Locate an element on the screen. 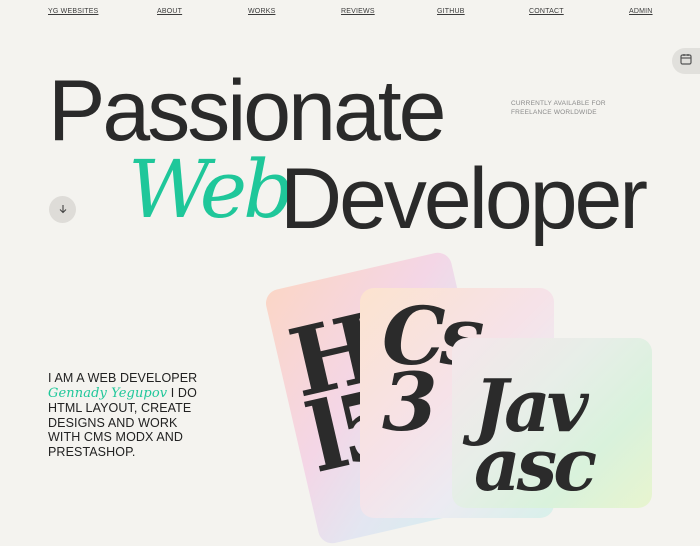 The height and width of the screenshot is (546, 700). nav-link-works: WORKS is located at coordinates (261, 11).